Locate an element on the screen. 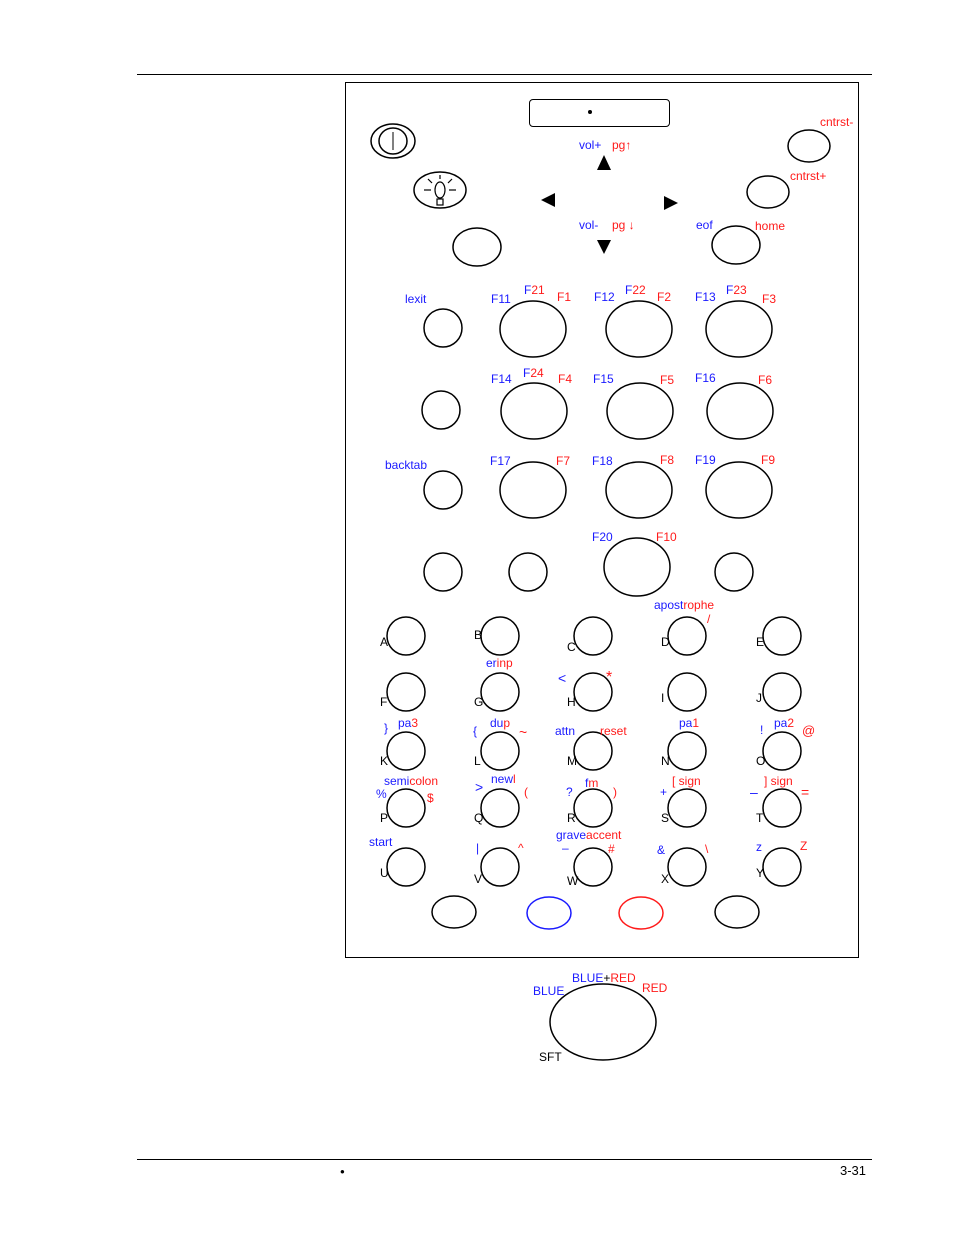  key-c is located at coordinates (593, 636).